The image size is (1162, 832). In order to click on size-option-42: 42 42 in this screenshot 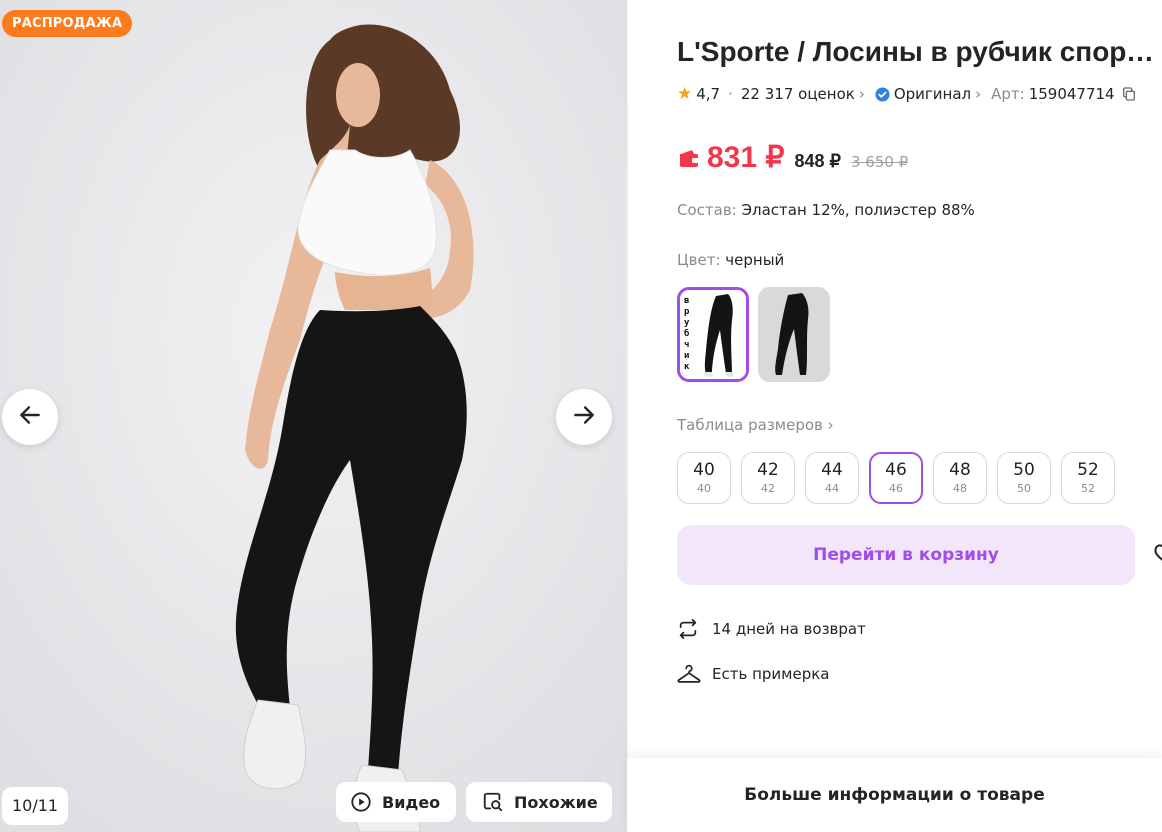, I will do `click(768, 478)`.